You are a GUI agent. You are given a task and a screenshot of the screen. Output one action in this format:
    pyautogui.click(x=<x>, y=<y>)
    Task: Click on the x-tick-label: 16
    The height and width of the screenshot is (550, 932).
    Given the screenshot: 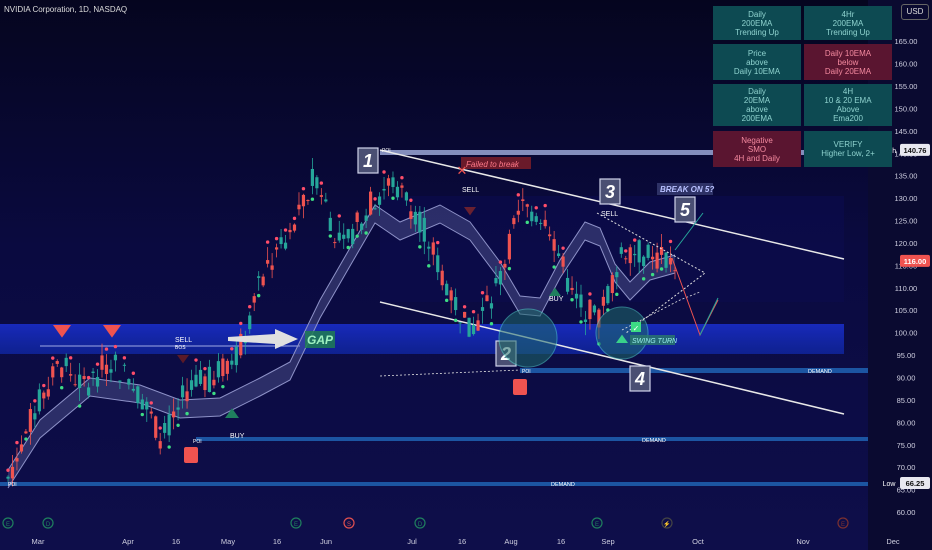 What is the action you would take?
    pyautogui.click(x=176, y=541)
    